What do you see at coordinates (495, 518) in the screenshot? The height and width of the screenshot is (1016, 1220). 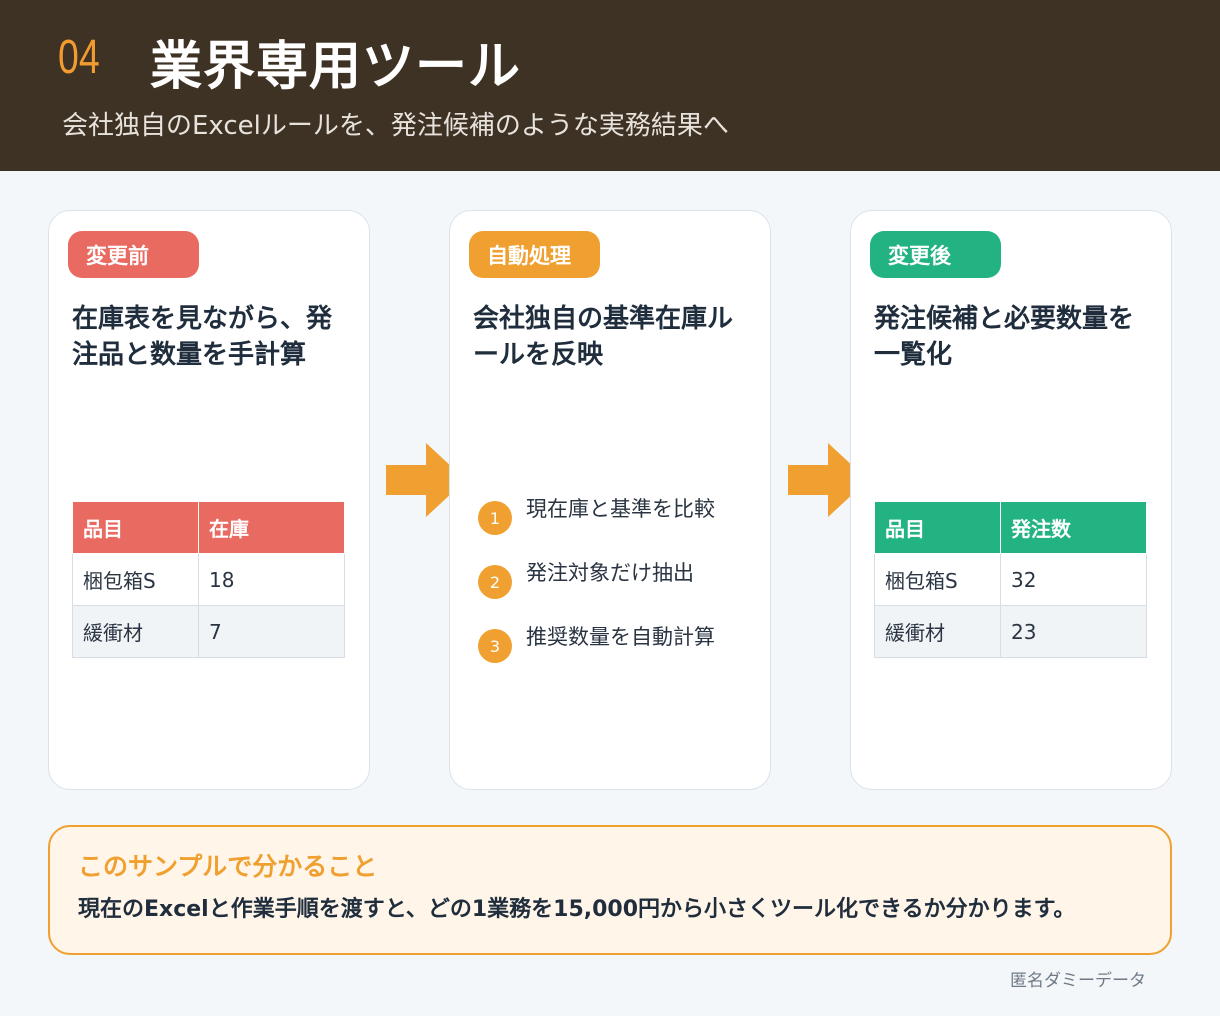 I see `step-number-badge: 1` at bounding box center [495, 518].